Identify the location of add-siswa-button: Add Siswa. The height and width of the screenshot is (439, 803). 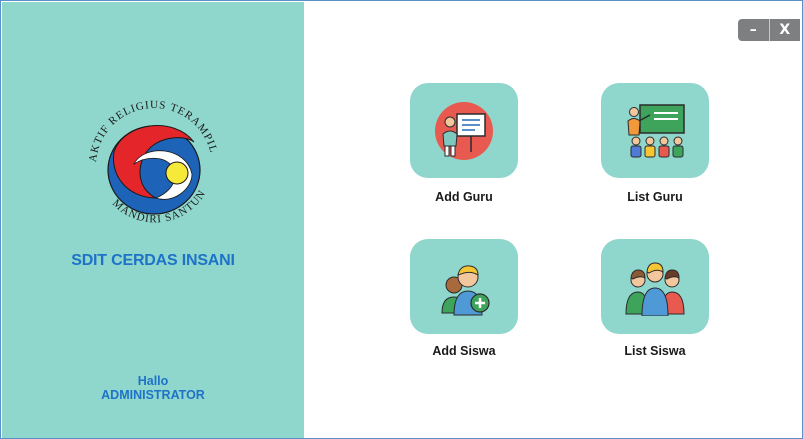
(465, 298).